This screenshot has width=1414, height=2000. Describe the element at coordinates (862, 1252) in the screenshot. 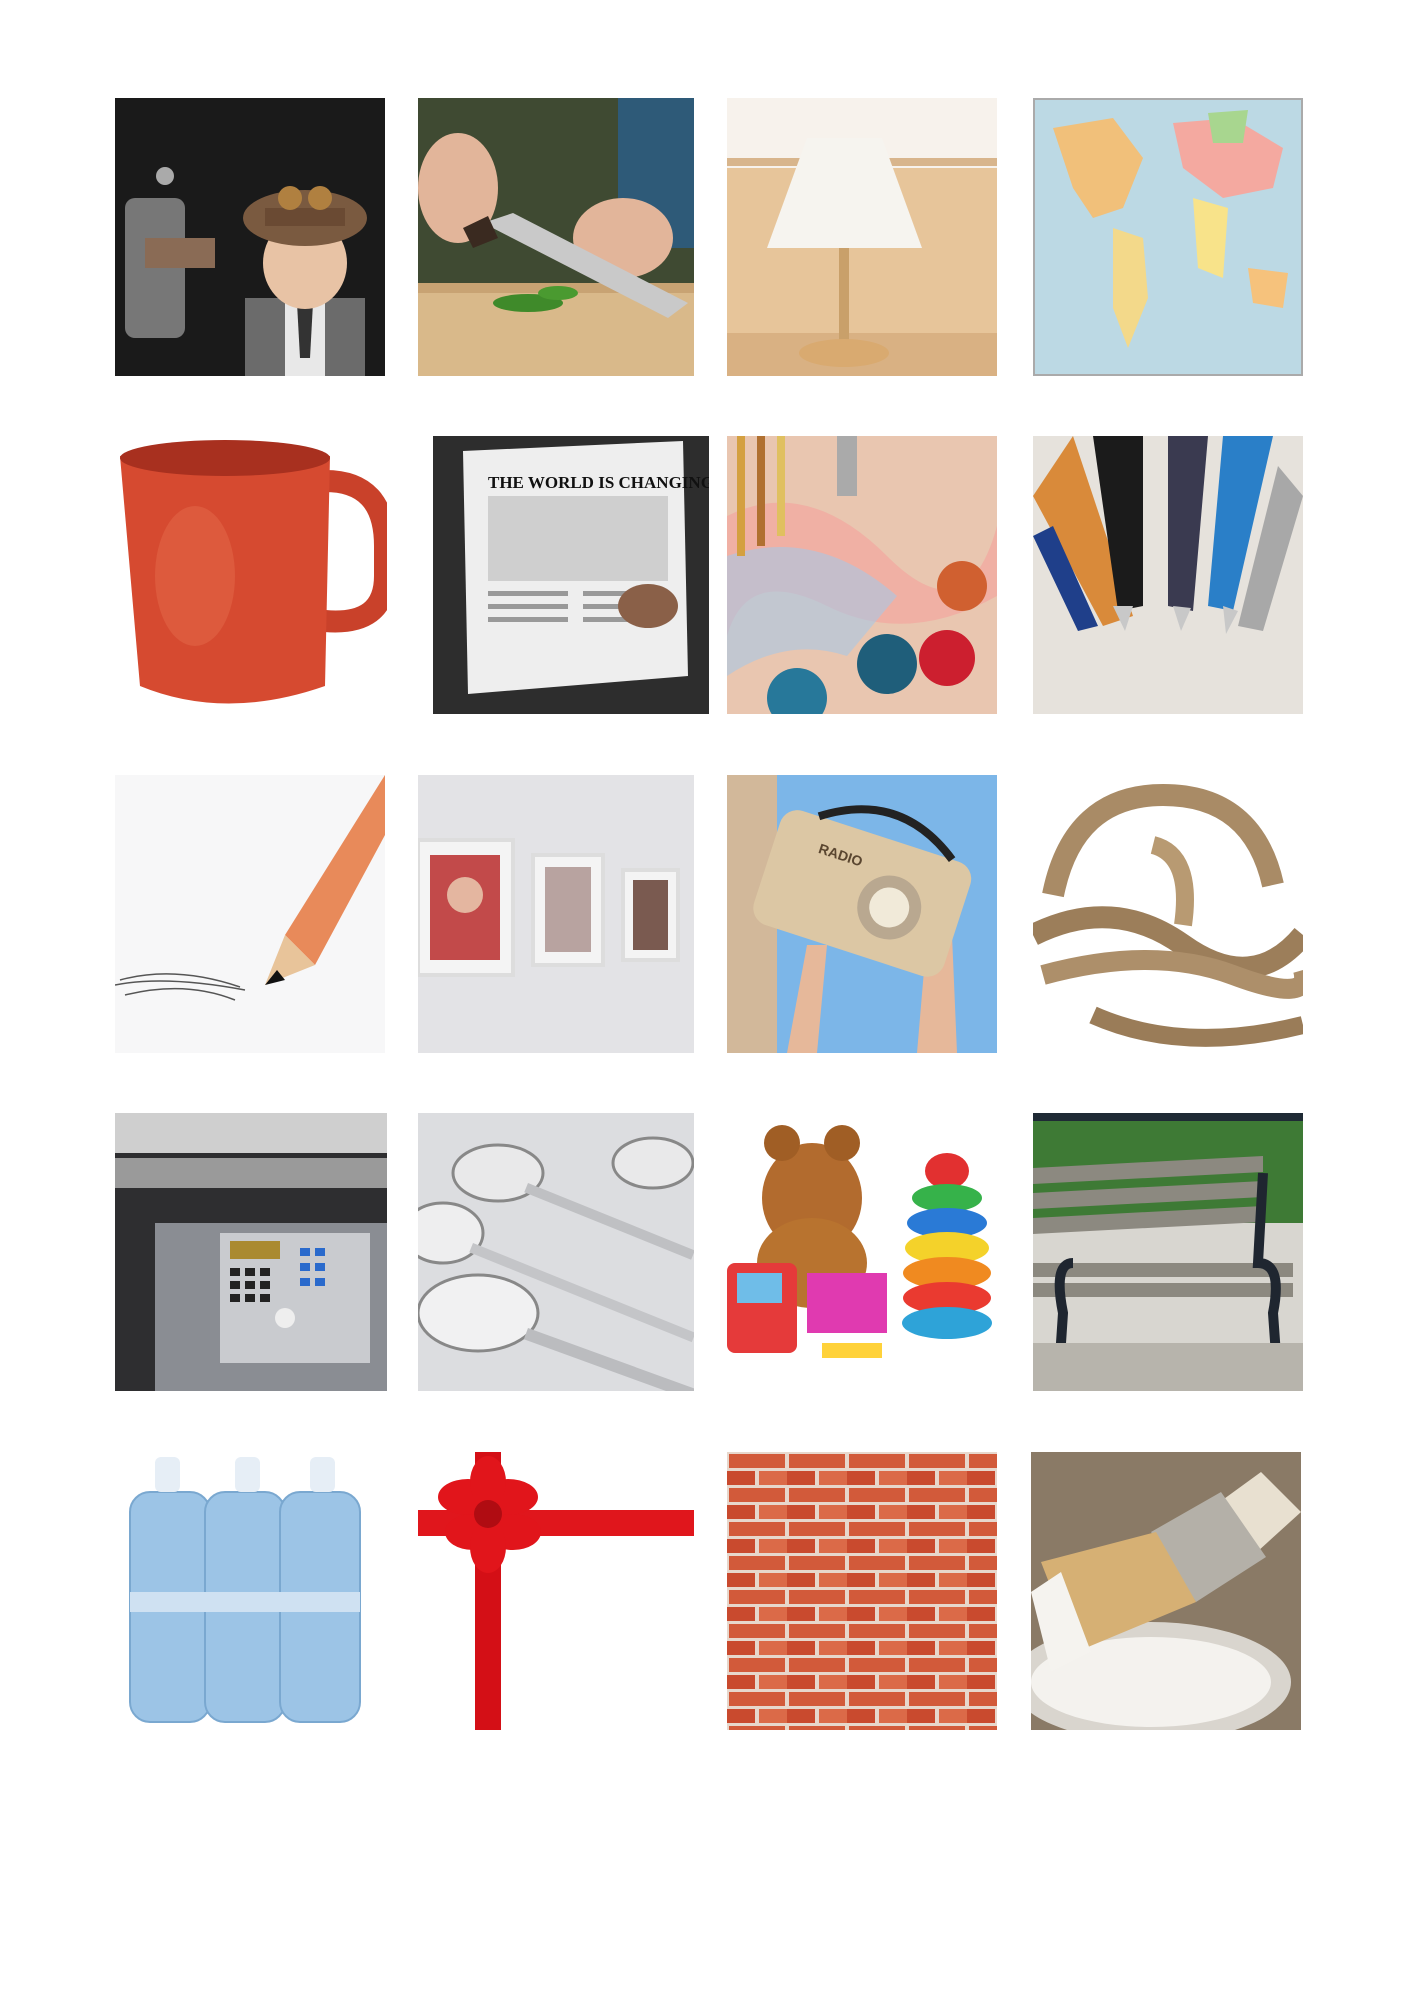

I see `toys-icon` at that location.